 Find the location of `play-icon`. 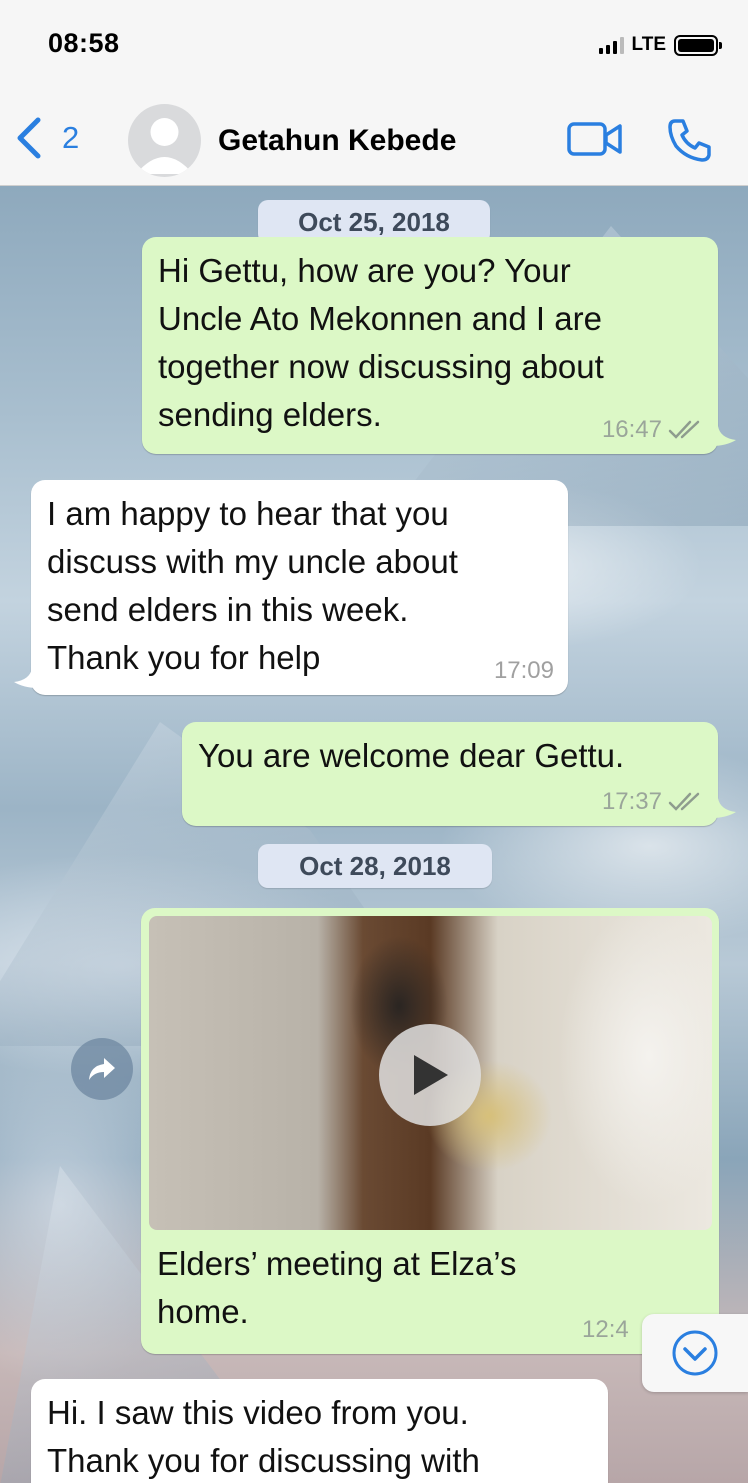

play-icon is located at coordinates (431, 1075).